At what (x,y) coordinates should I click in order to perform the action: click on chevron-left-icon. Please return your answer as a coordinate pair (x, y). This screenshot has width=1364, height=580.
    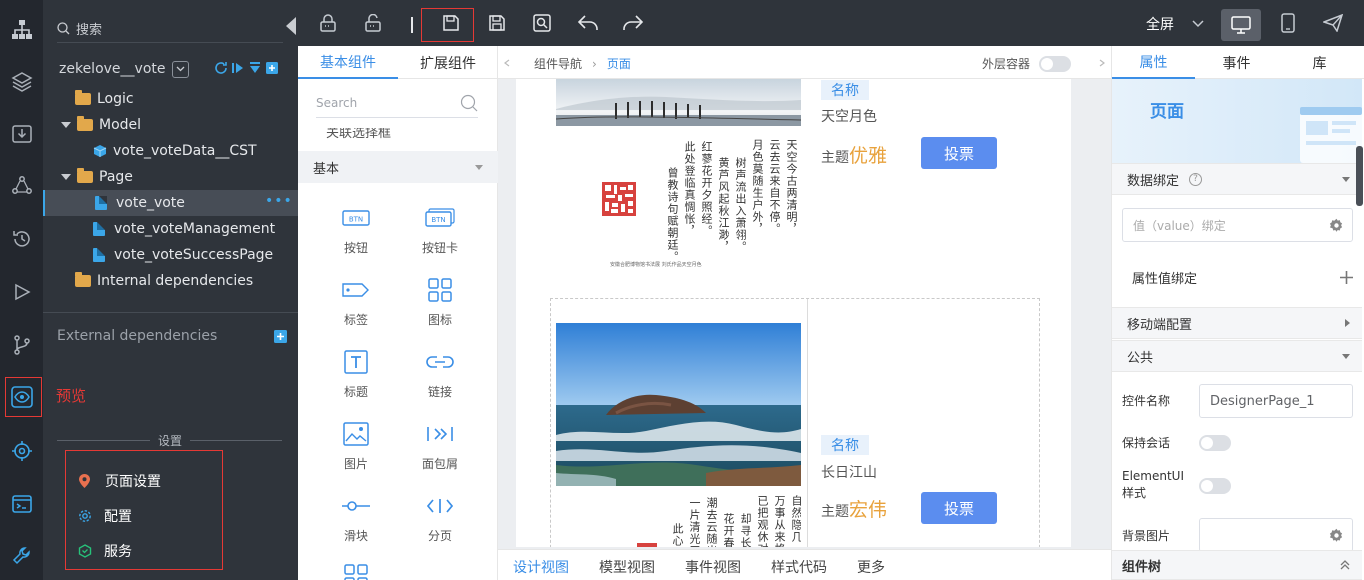
    Looking at the image, I should click on (507, 63).